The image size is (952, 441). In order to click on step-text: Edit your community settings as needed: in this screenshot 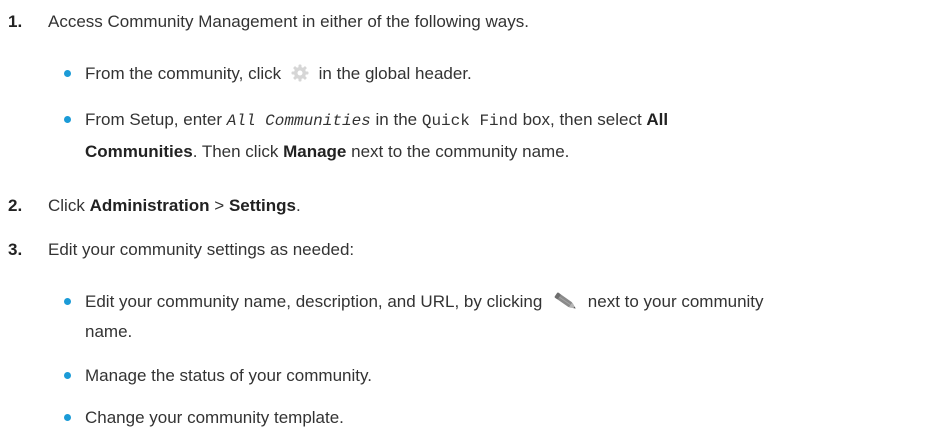, I will do `click(201, 249)`.